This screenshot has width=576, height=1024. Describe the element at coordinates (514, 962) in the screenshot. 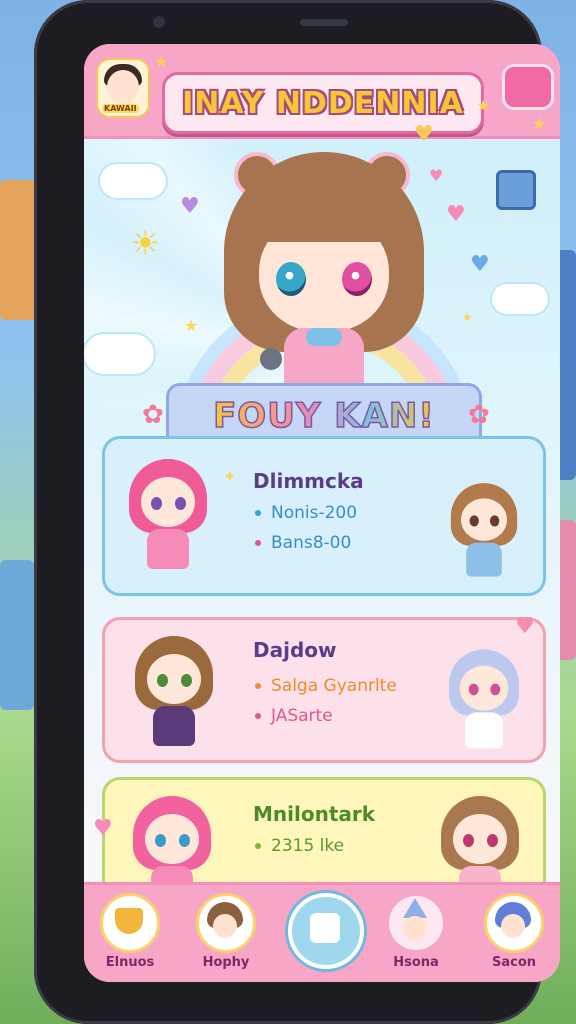

I see `nav-label: Sacon` at that location.